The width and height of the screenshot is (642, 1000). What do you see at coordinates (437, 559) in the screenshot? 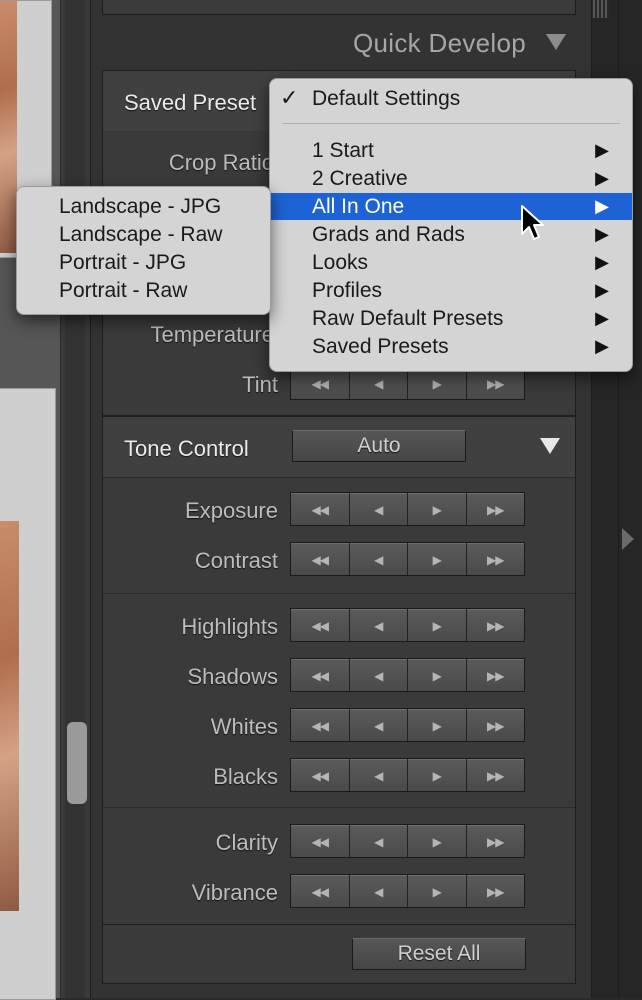
I see `contrast-increase-button: ▶` at bounding box center [437, 559].